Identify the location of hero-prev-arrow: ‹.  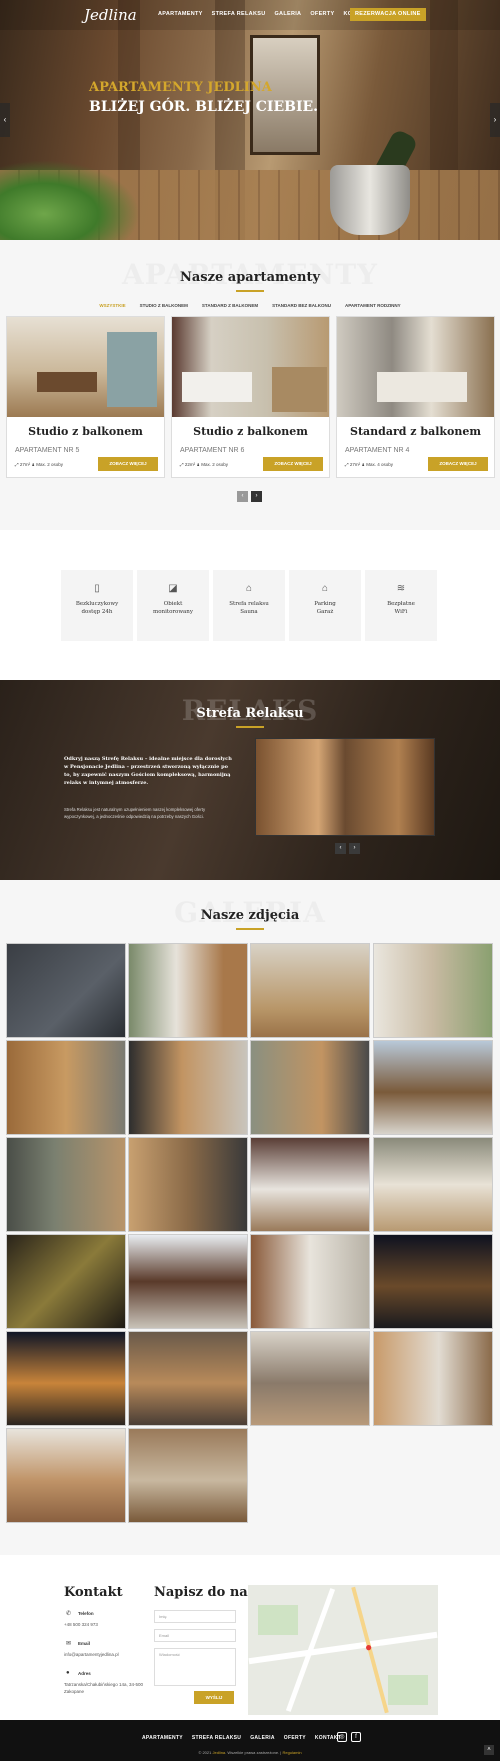
(5, 120).